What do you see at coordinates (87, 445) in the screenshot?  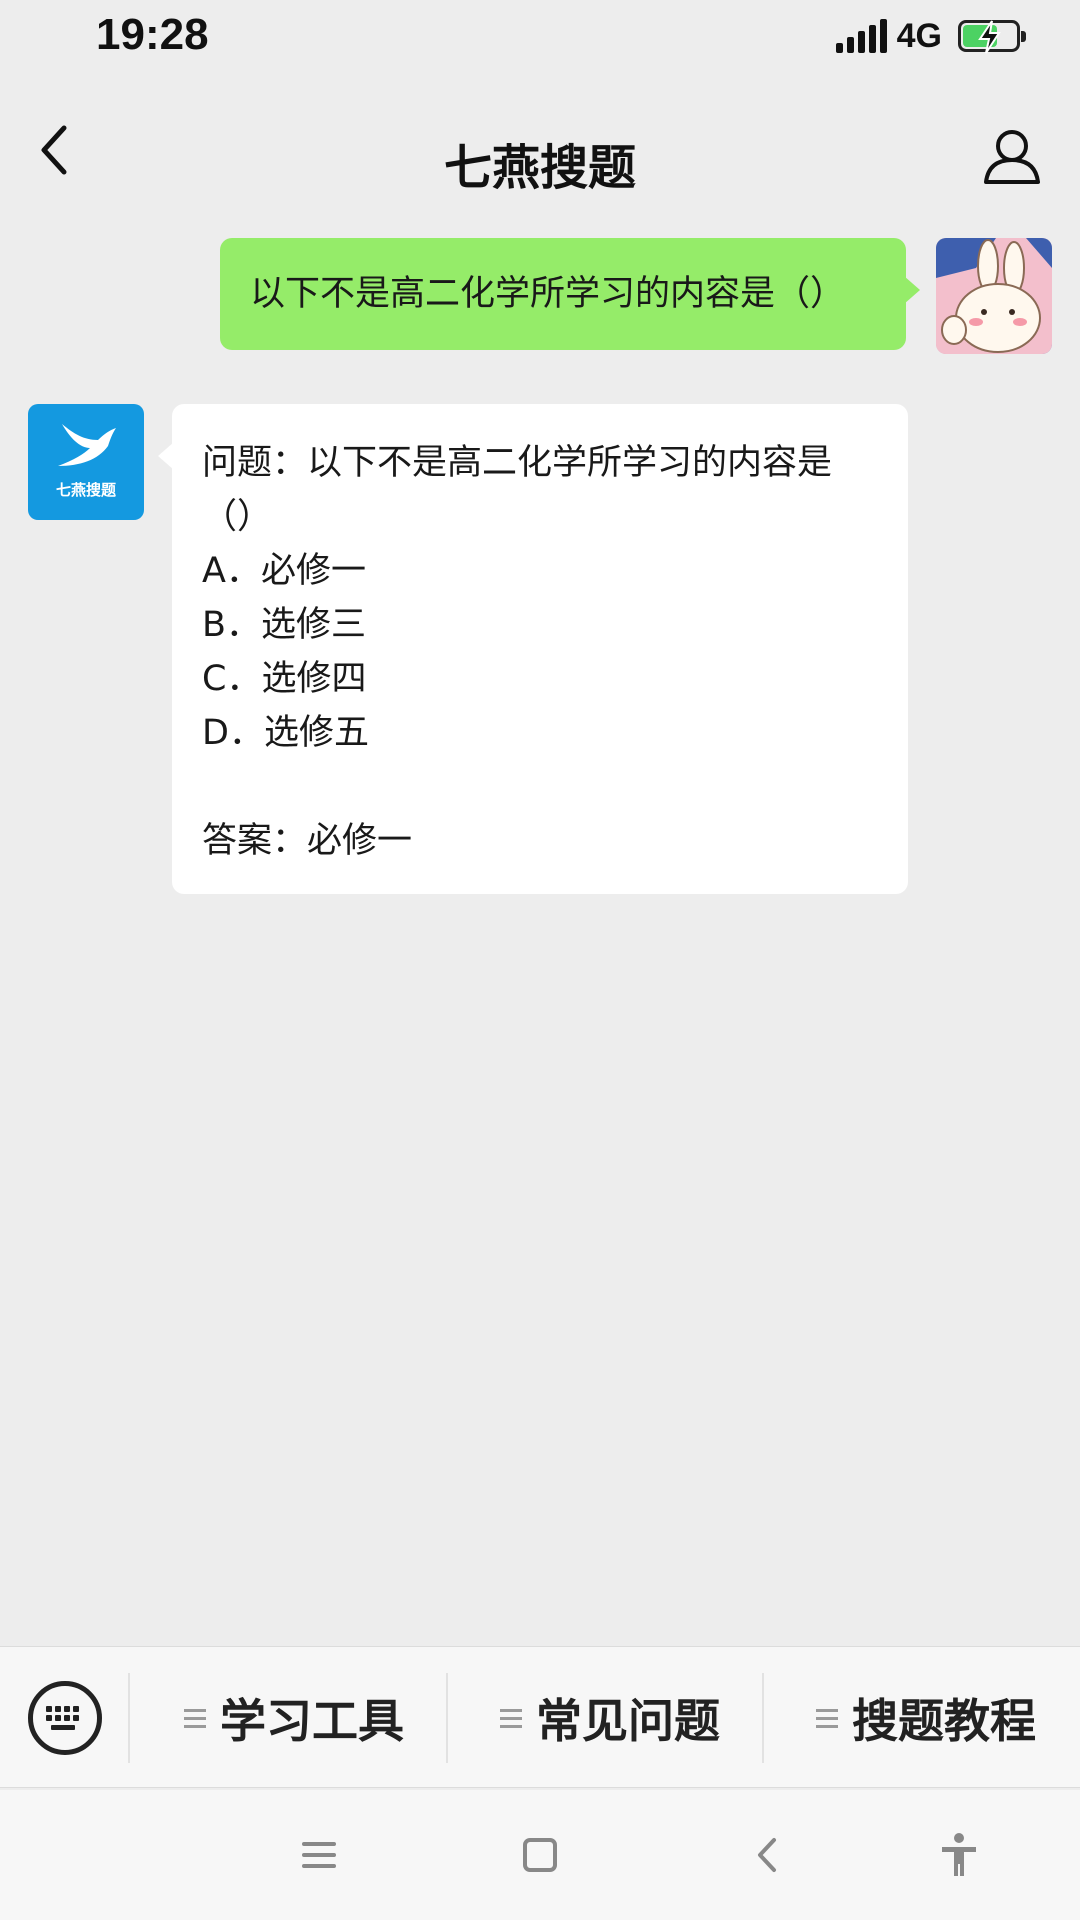 I see `swallow-logo-icon` at bounding box center [87, 445].